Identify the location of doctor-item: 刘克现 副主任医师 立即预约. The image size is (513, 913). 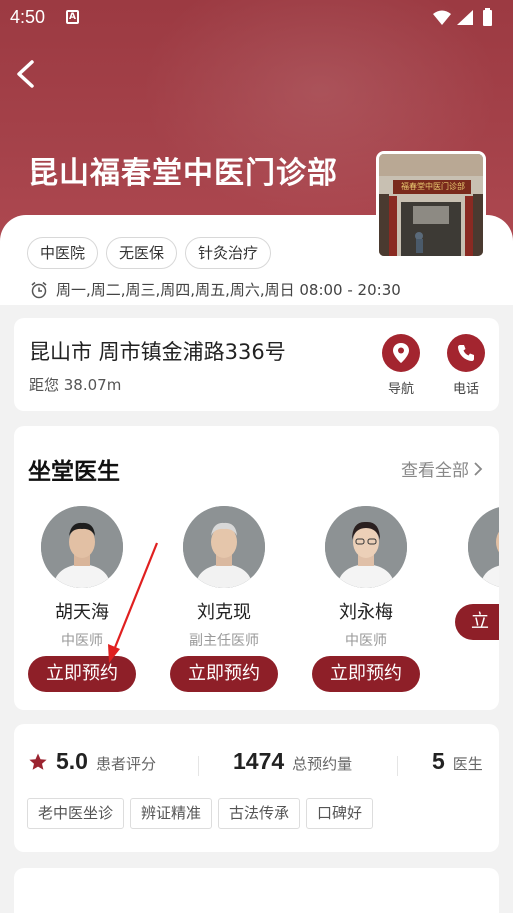
(224, 599).